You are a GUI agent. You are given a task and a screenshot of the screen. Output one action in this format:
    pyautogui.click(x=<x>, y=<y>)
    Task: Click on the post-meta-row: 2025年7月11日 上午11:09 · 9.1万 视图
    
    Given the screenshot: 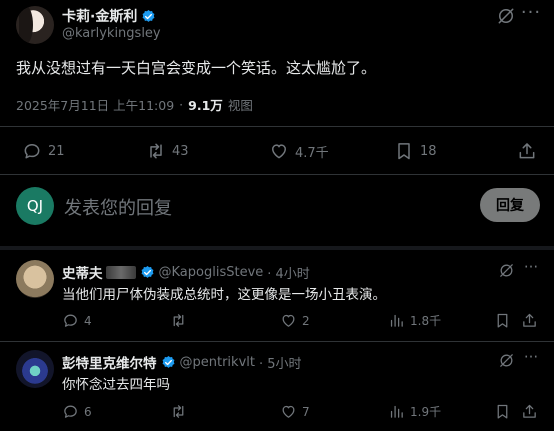 What is the action you would take?
    pyautogui.click(x=134, y=104)
    